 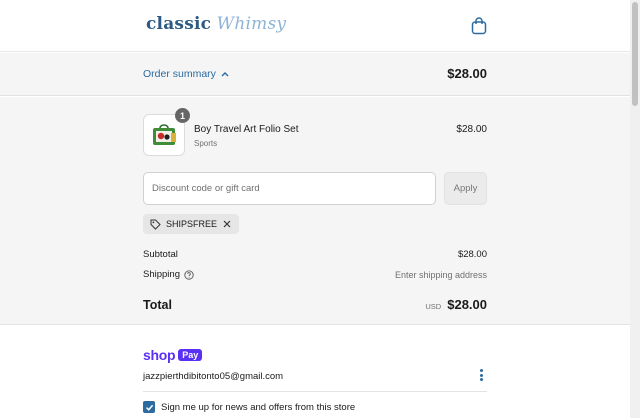 I want to click on shipping-row: Shipping, so click(x=168, y=274).